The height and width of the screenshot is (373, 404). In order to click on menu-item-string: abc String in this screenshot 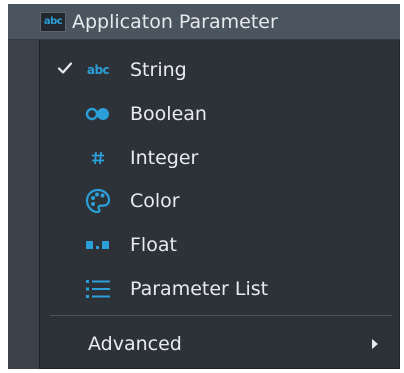, I will do `click(219, 70)`.